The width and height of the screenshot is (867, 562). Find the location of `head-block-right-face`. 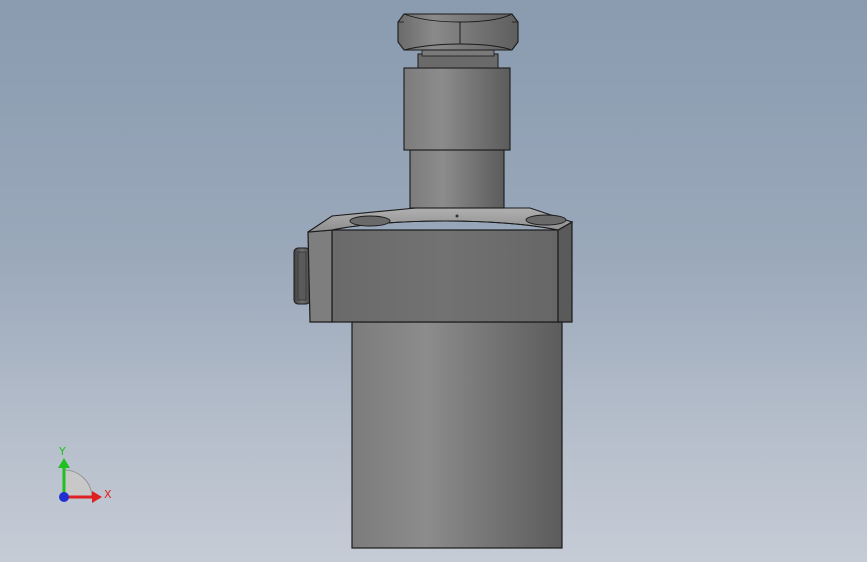

head-block-right-face is located at coordinates (565, 271).